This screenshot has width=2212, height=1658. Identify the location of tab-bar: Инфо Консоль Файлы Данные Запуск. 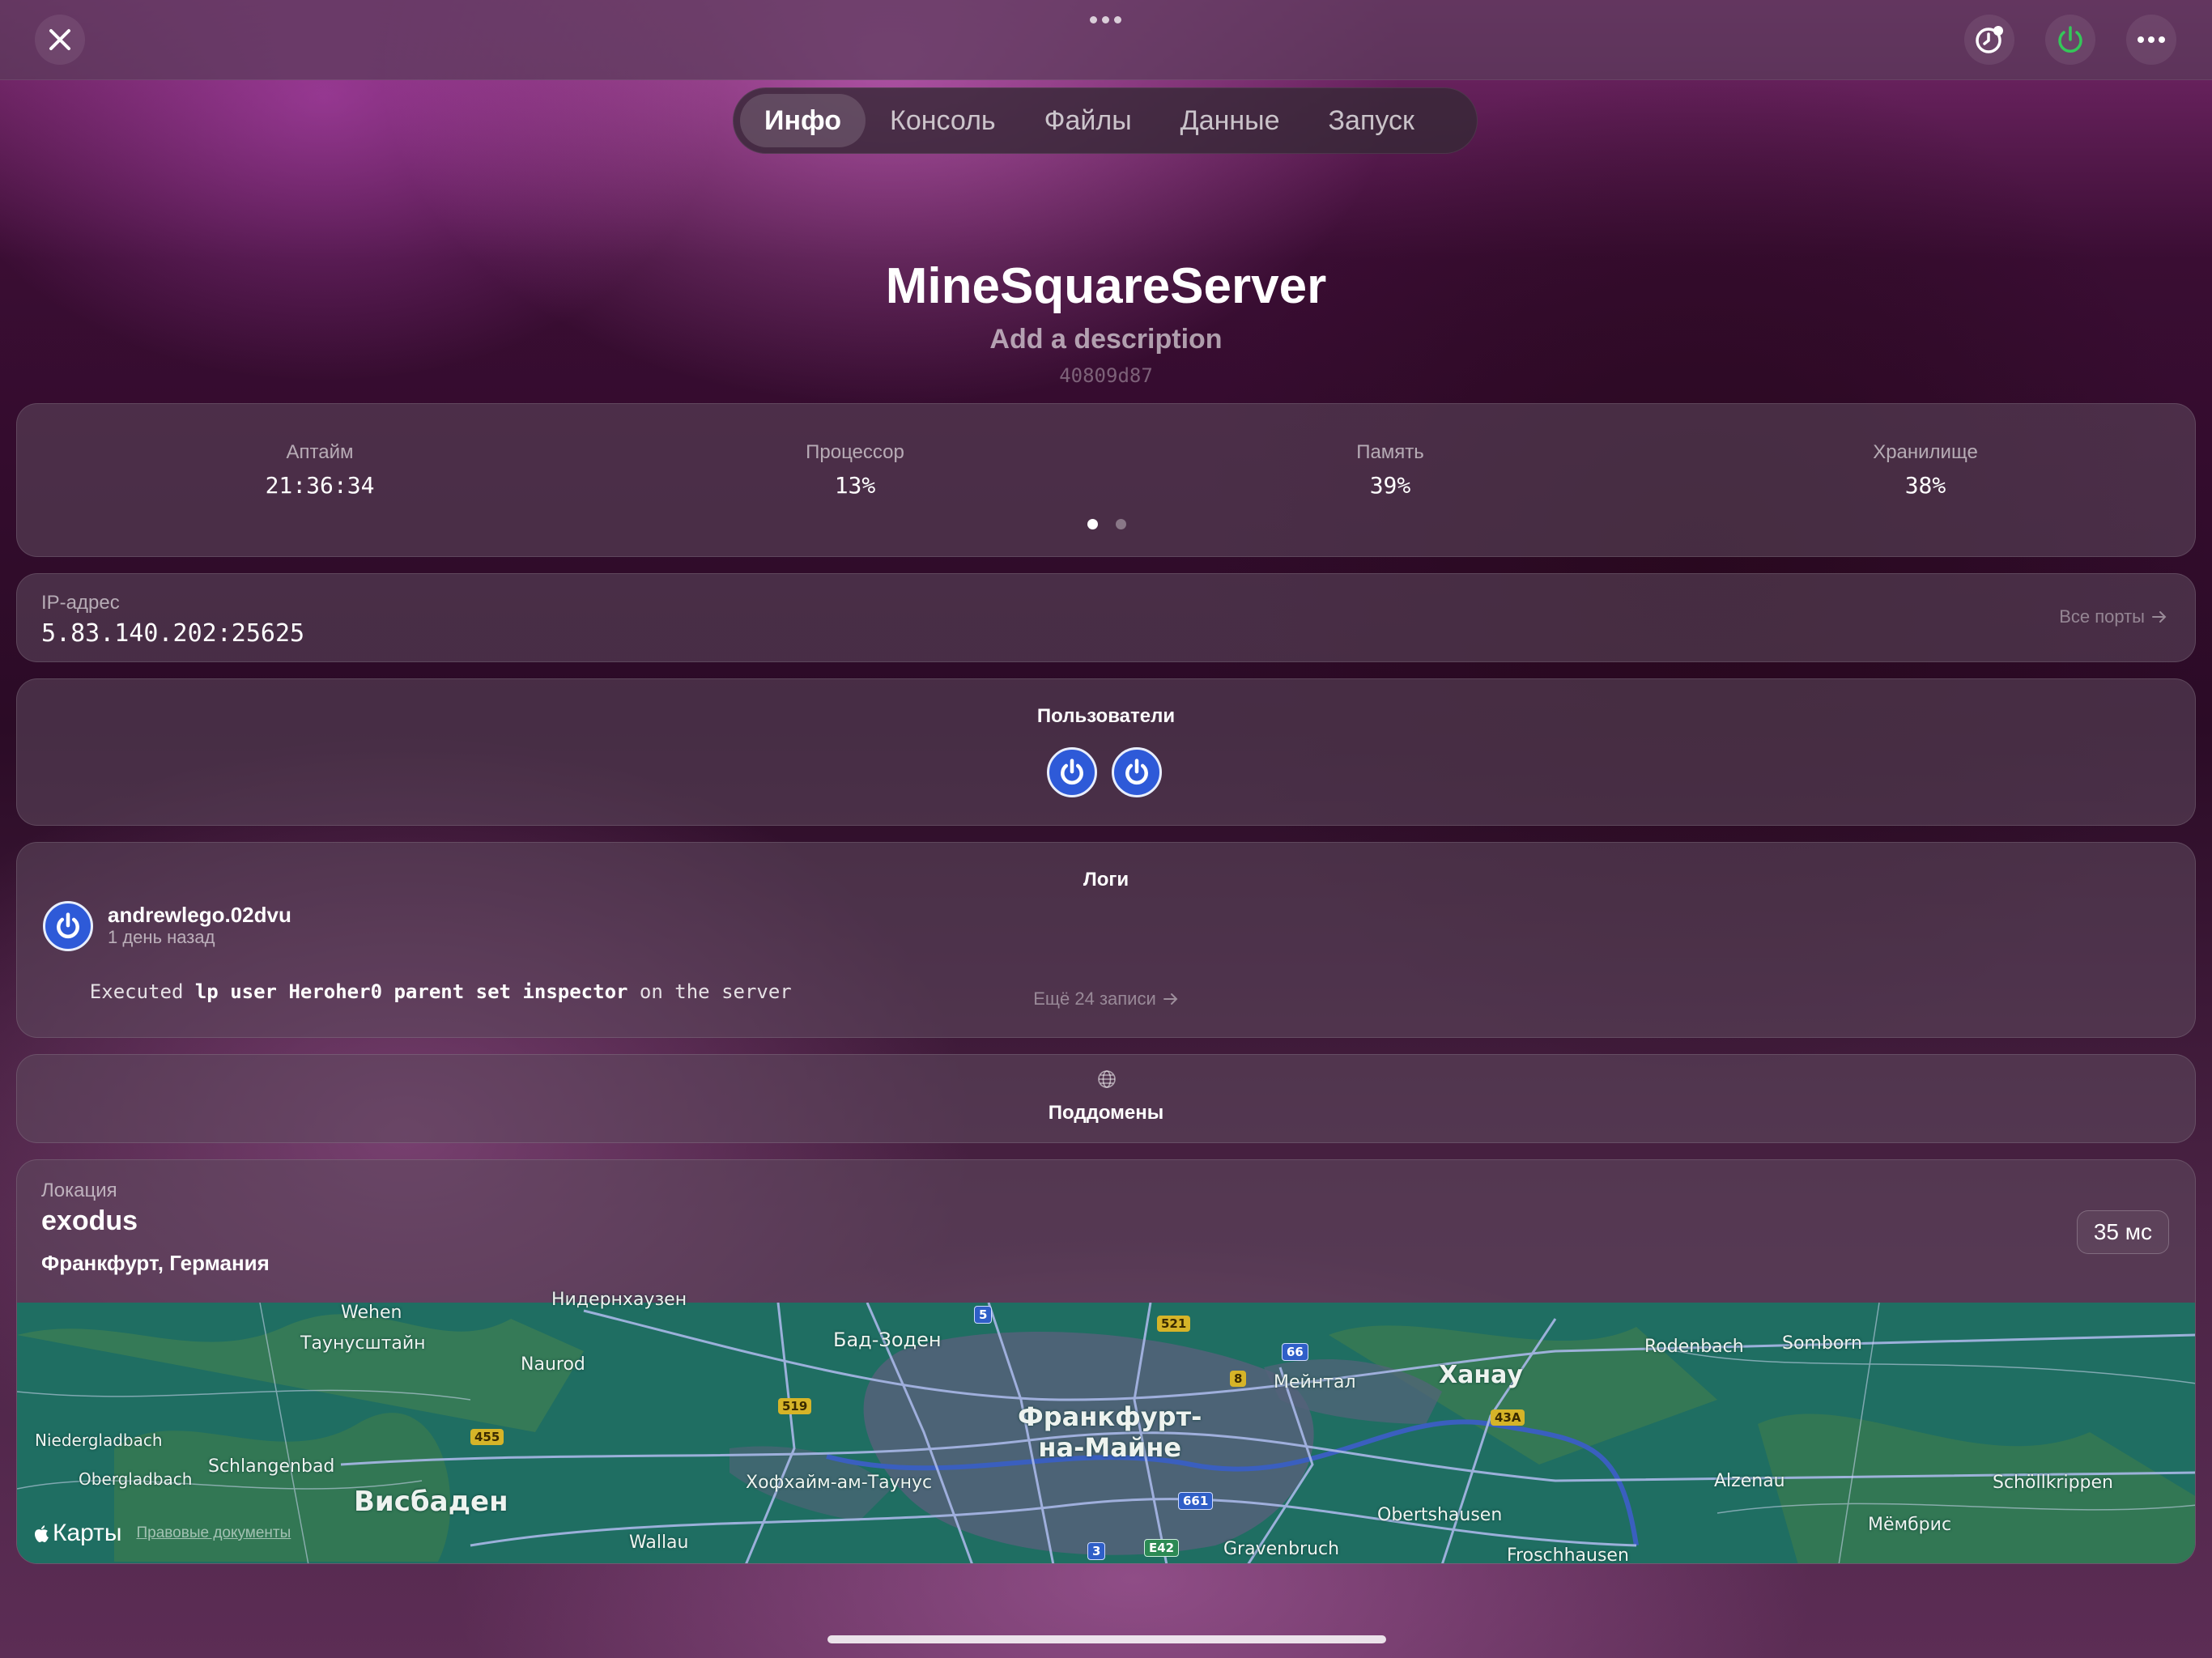
(1105, 120).